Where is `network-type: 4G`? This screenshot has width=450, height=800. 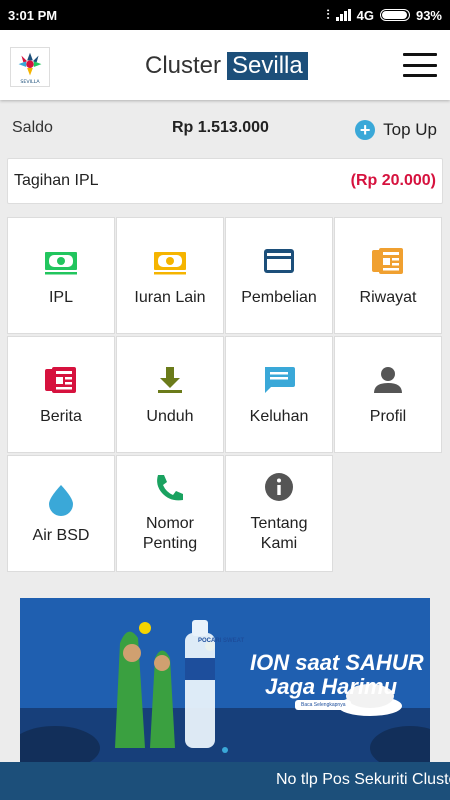 network-type: 4G is located at coordinates (365, 15).